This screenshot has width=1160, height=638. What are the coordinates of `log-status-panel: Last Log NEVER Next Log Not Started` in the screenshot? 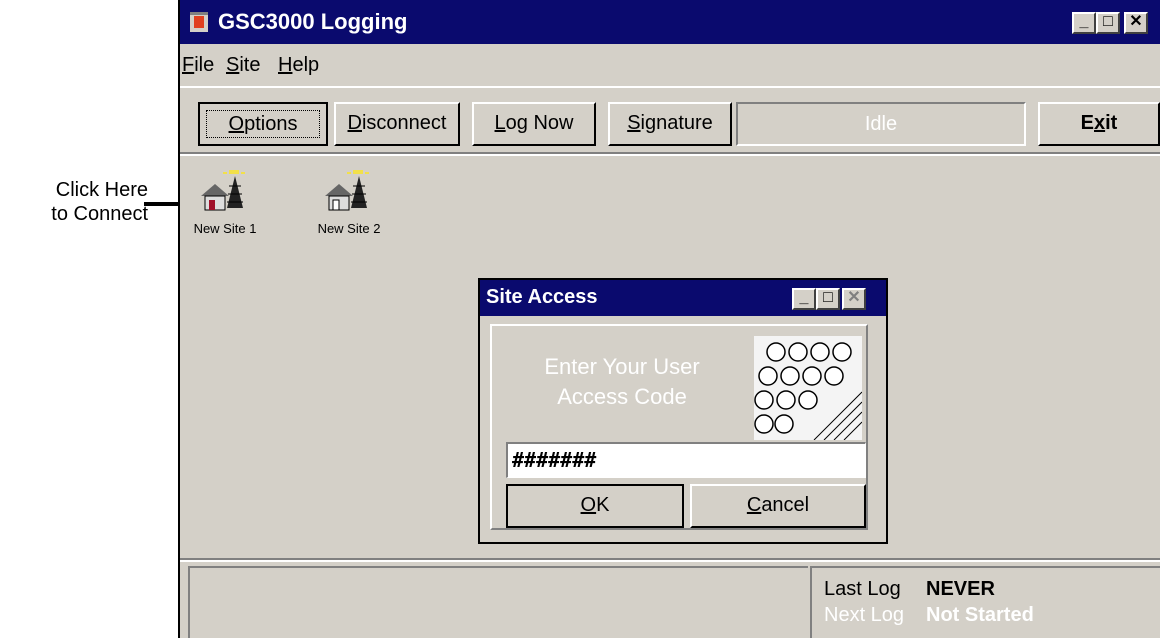 It's located at (985, 602).